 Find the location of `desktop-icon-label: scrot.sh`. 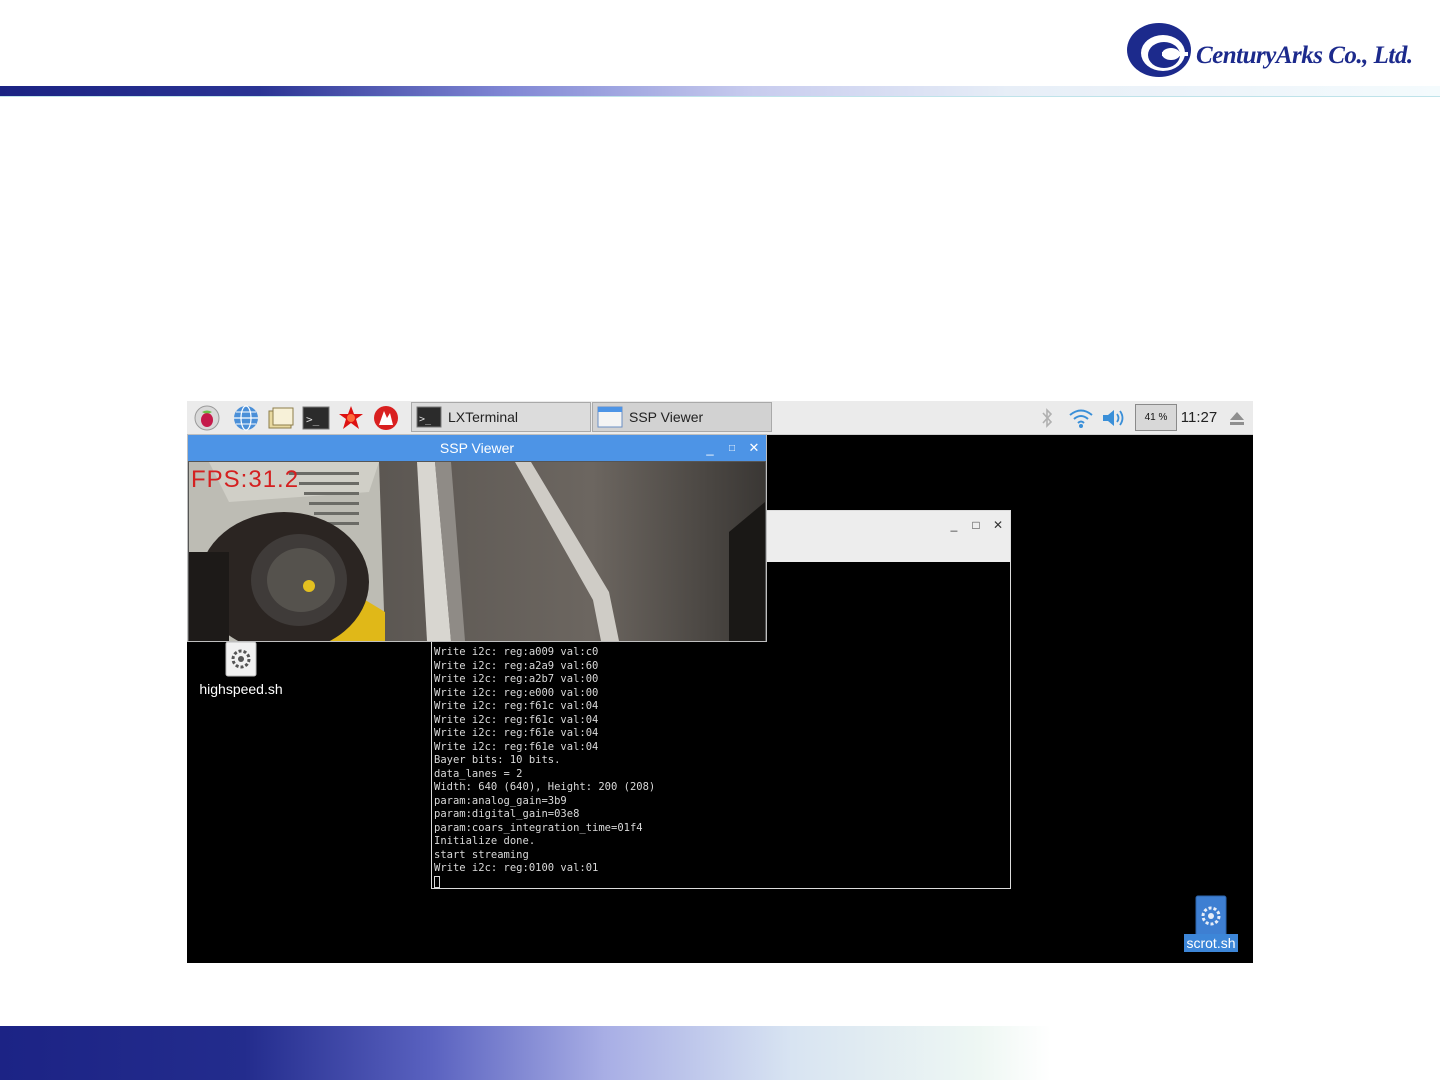

desktop-icon-label: scrot.sh is located at coordinates (1211, 943).